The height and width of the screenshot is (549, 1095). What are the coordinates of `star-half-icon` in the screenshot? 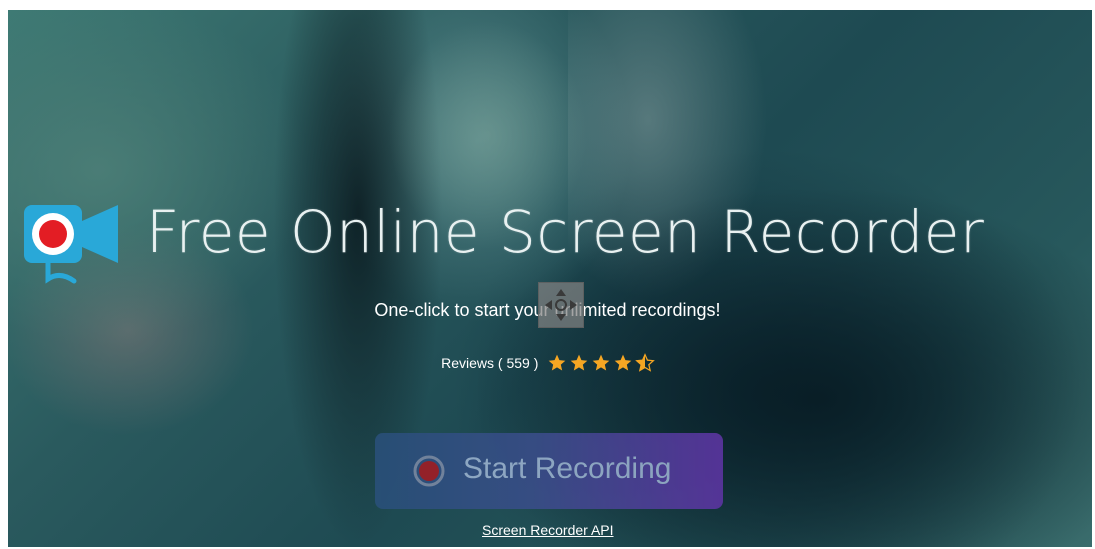 It's located at (645, 362).